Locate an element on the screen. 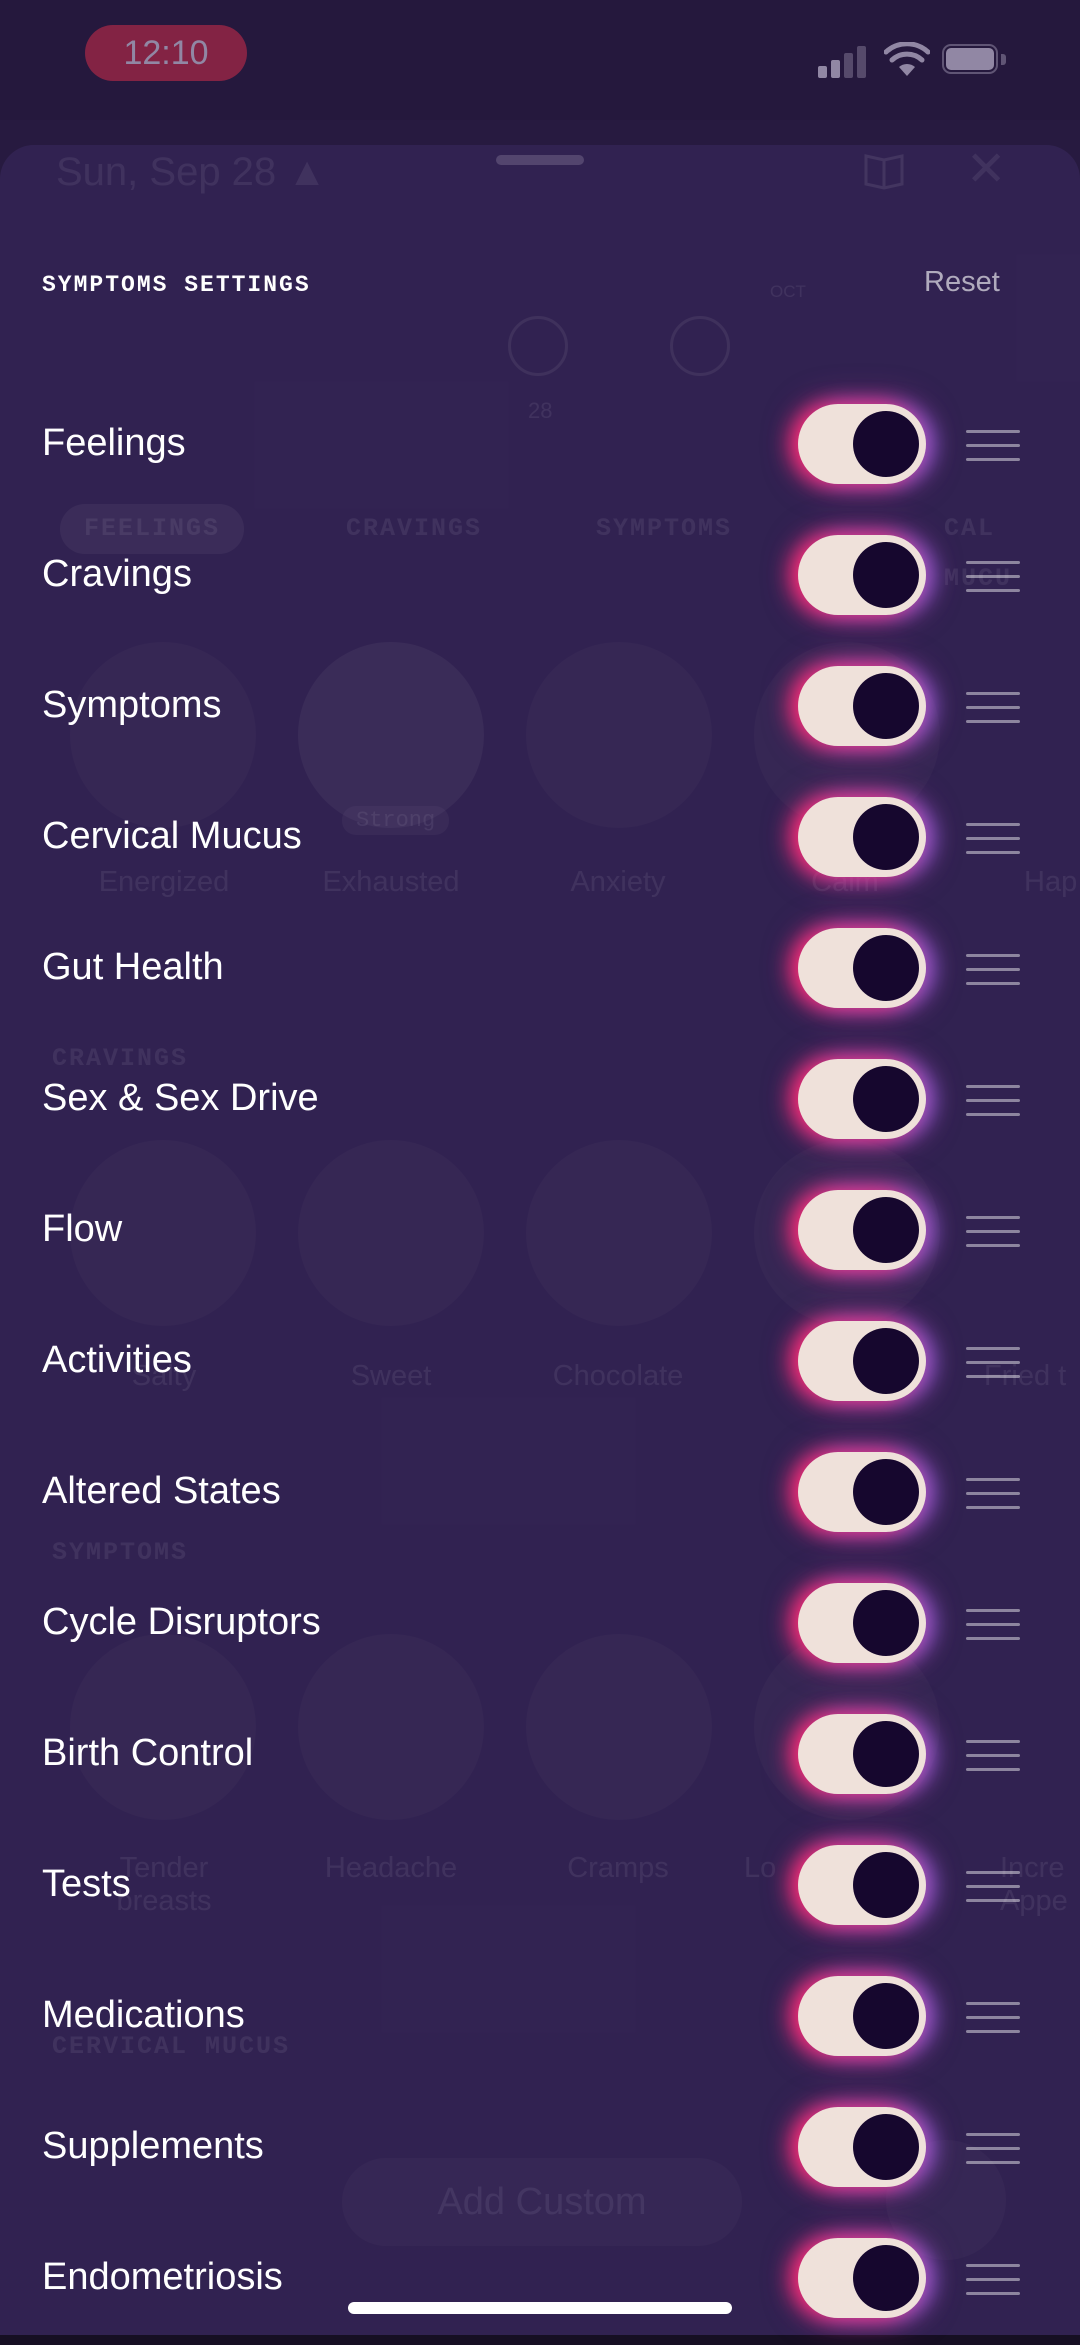  tests-toggle is located at coordinates (862, 1885).